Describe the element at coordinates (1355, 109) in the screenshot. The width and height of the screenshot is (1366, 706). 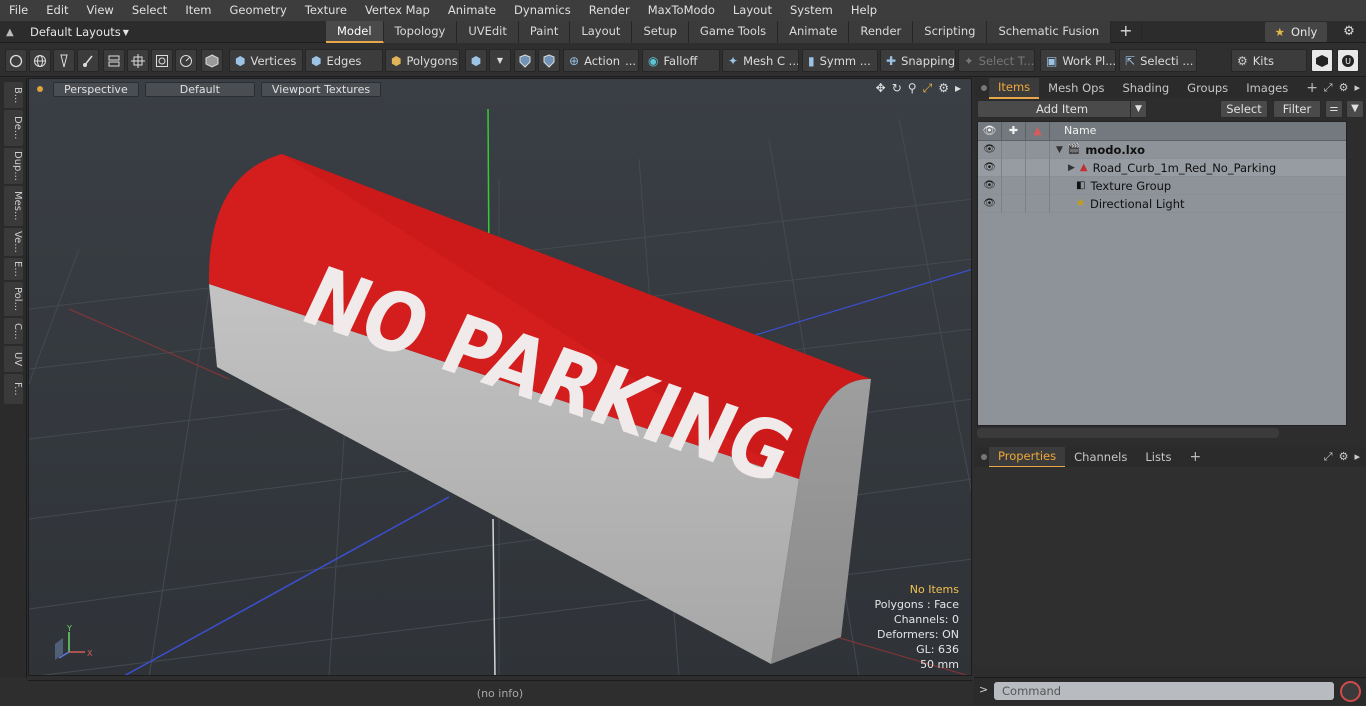
I see `funnel-icon: ▼` at that location.